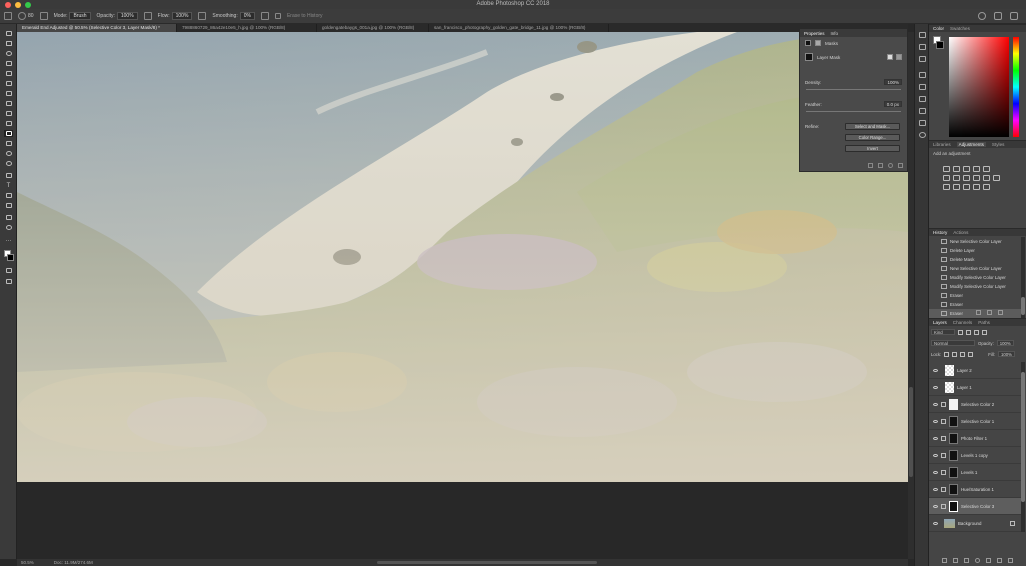 The width and height of the screenshot is (1026, 566). Describe the element at coordinates (975, 472) in the screenshot. I see `layer-row: Levels 1` at that location.